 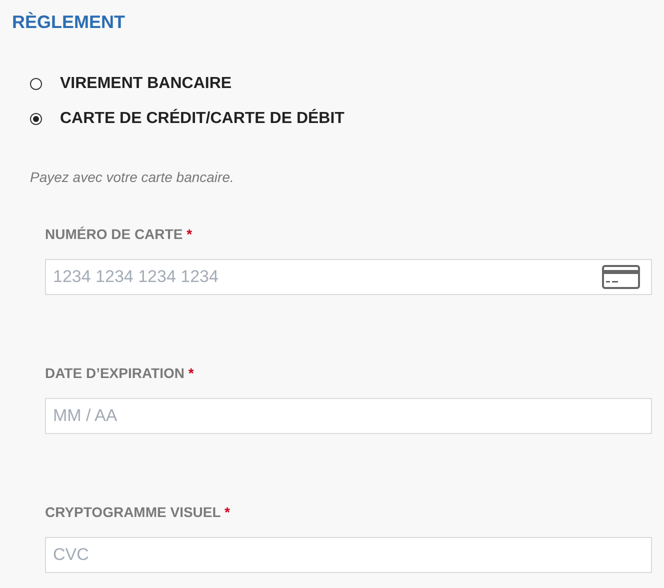 What do you see at coordinates (132, 177) in the screenshot?
I see `payment-description: Payez avec votre carte bancaire.` at bounding box center [132, 177].